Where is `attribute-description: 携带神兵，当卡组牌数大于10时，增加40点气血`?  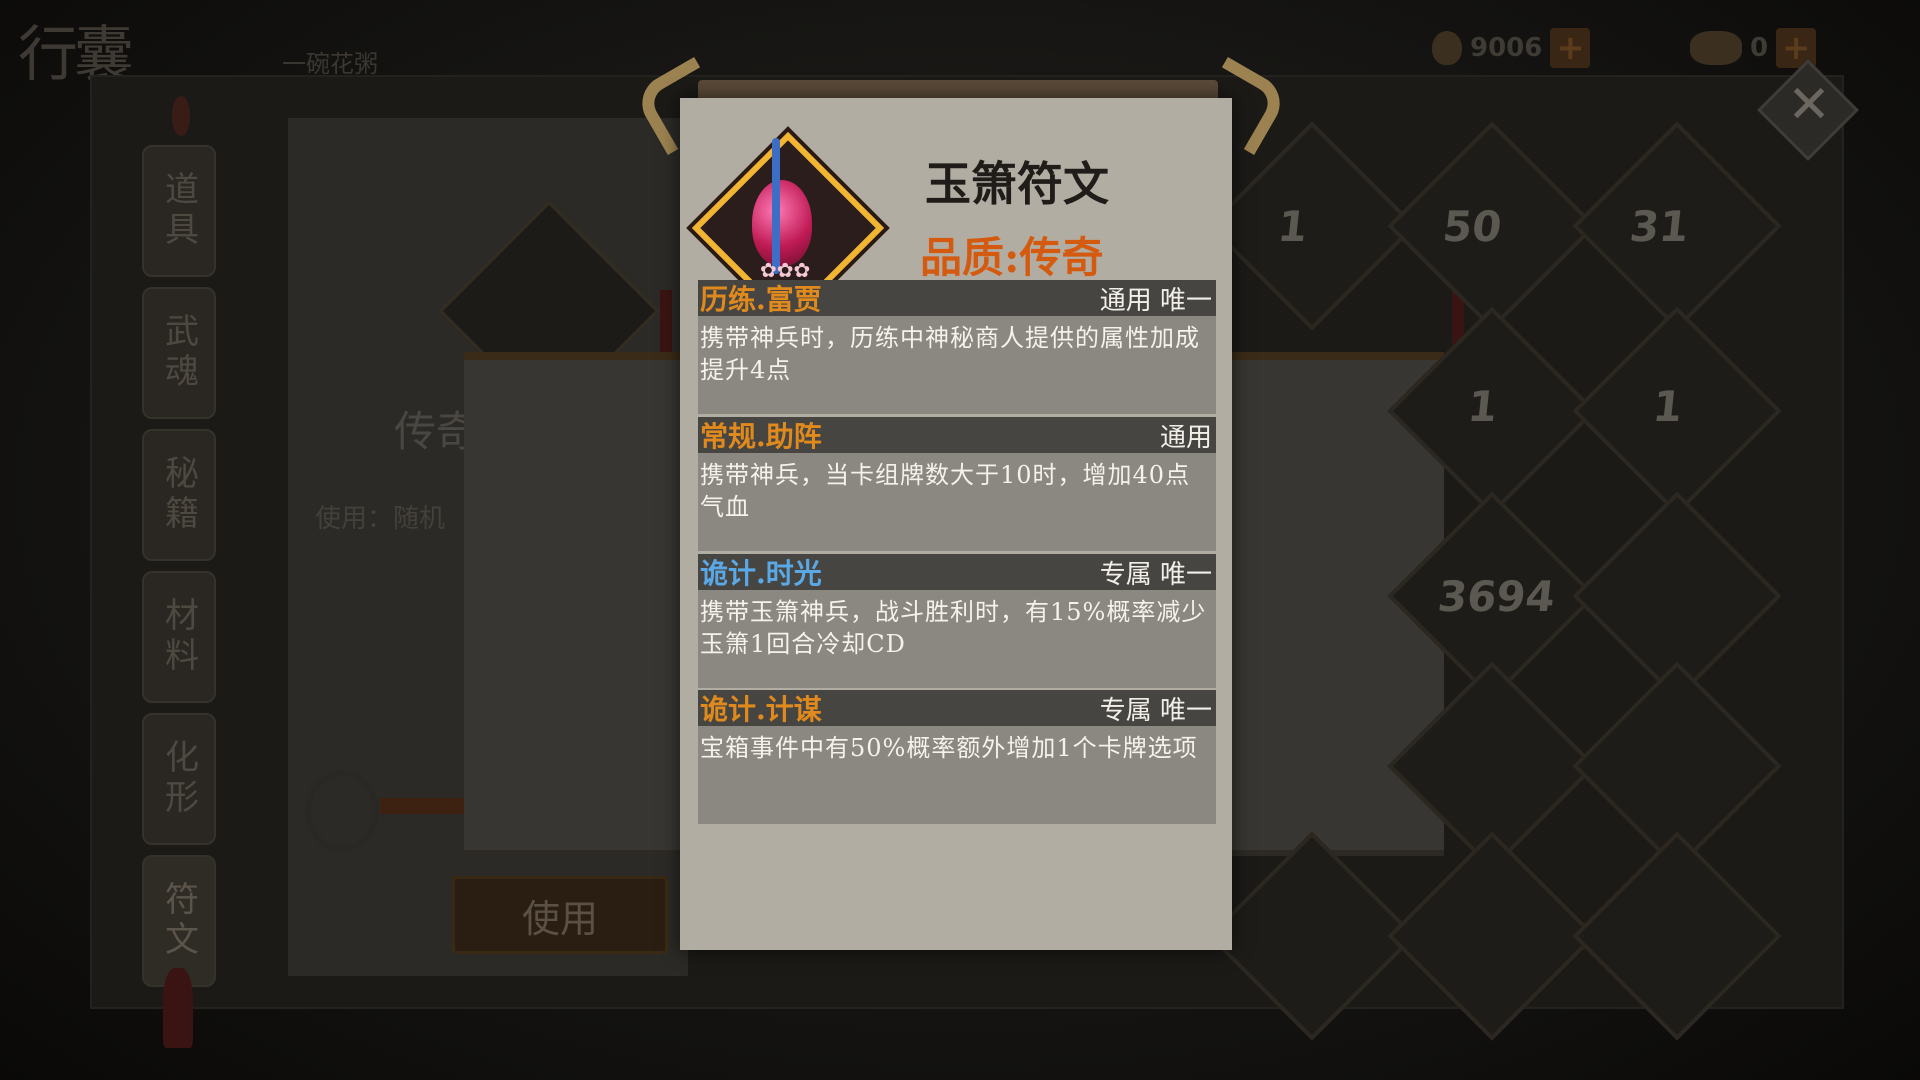
attribute-description: 携带神兵，当卡组牌数大于10时，增加40点气血 is located at coordinates (945, 491).